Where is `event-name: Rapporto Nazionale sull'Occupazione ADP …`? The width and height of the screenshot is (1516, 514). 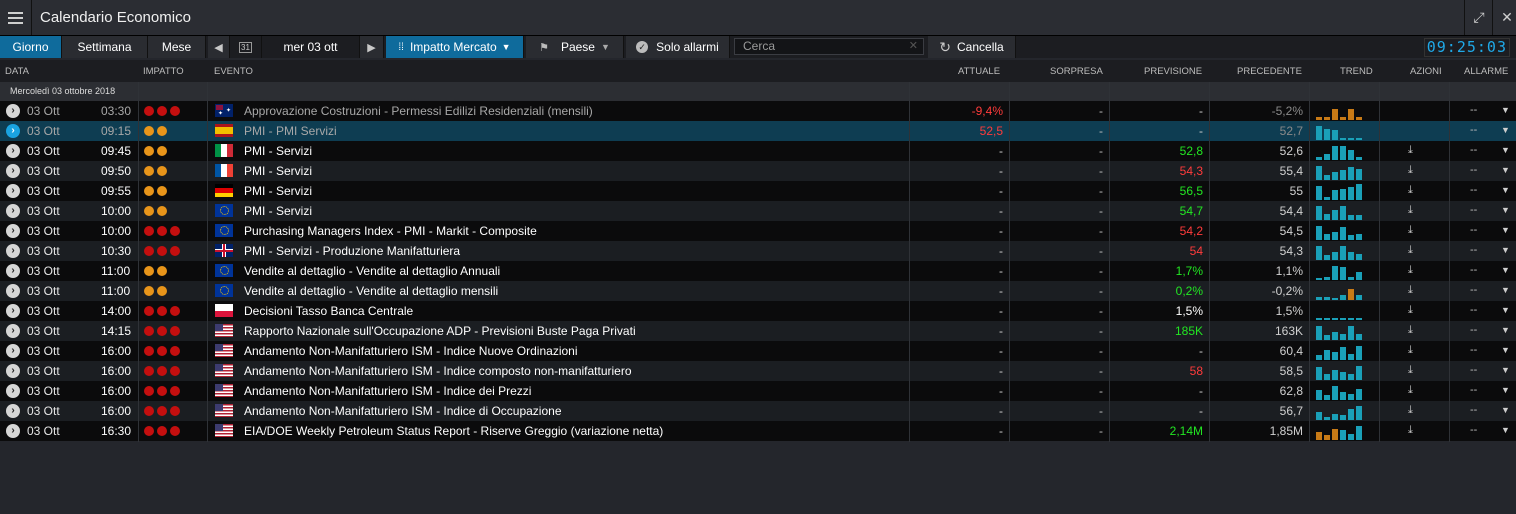
event-name: Rapporto Nazionale sull'Occupazione ADP … is located at coordinates (440, 331).